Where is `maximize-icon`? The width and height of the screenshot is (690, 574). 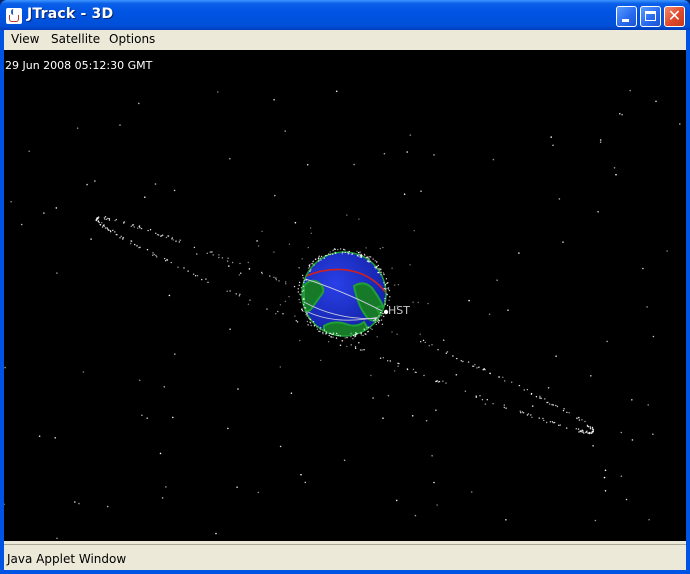
maximize-icon is located at coordinates (650, 16).